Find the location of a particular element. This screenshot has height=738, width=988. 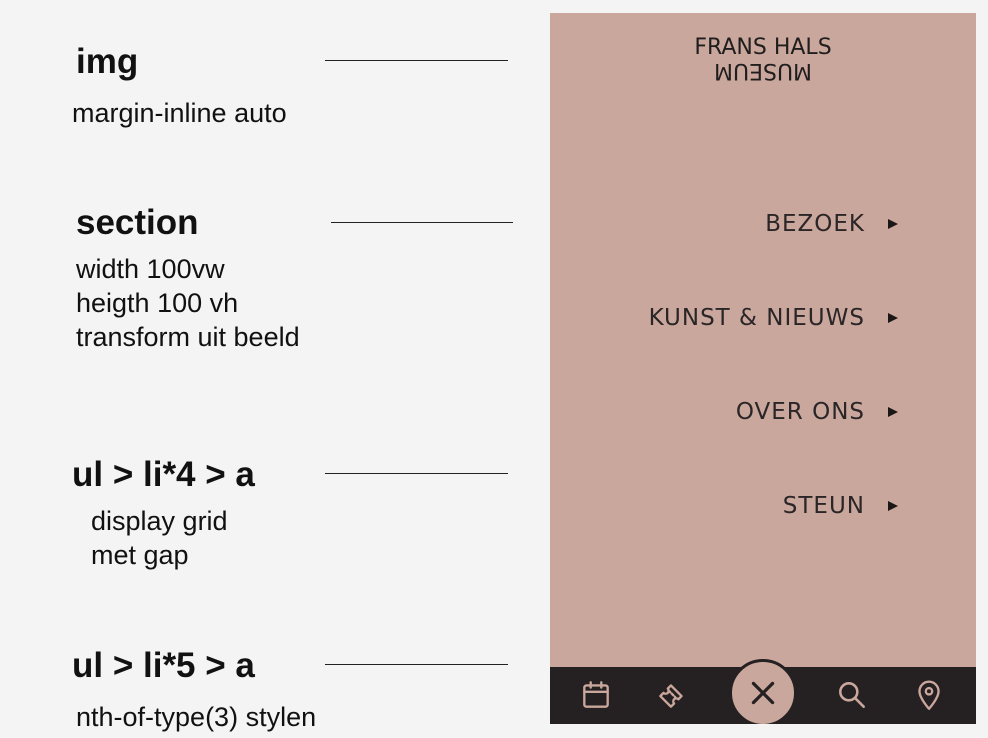

calendar-icon is located at coordinates (596, 695).